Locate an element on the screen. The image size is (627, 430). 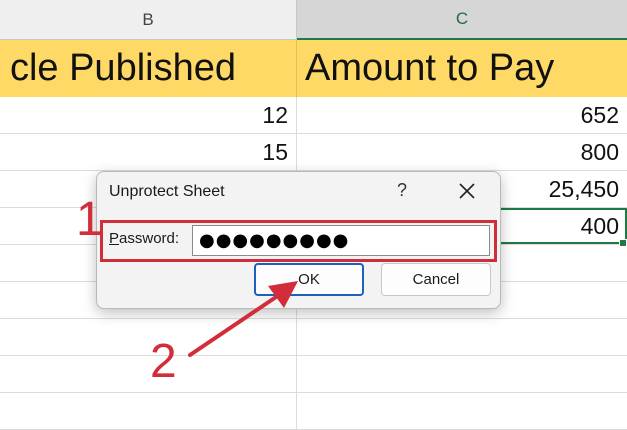
cell-c-value: 400 is located at coordinates (599, 225).